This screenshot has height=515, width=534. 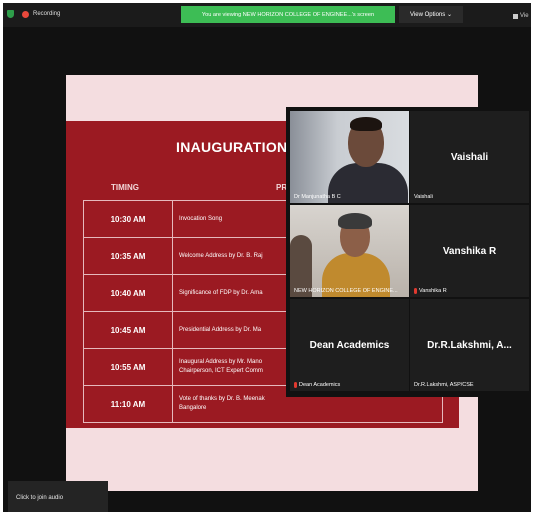 What do you see at coordinates (320, 385) in the screenshot?
I see `participant-name: Dean Academics` at bounding box center [320, 385].